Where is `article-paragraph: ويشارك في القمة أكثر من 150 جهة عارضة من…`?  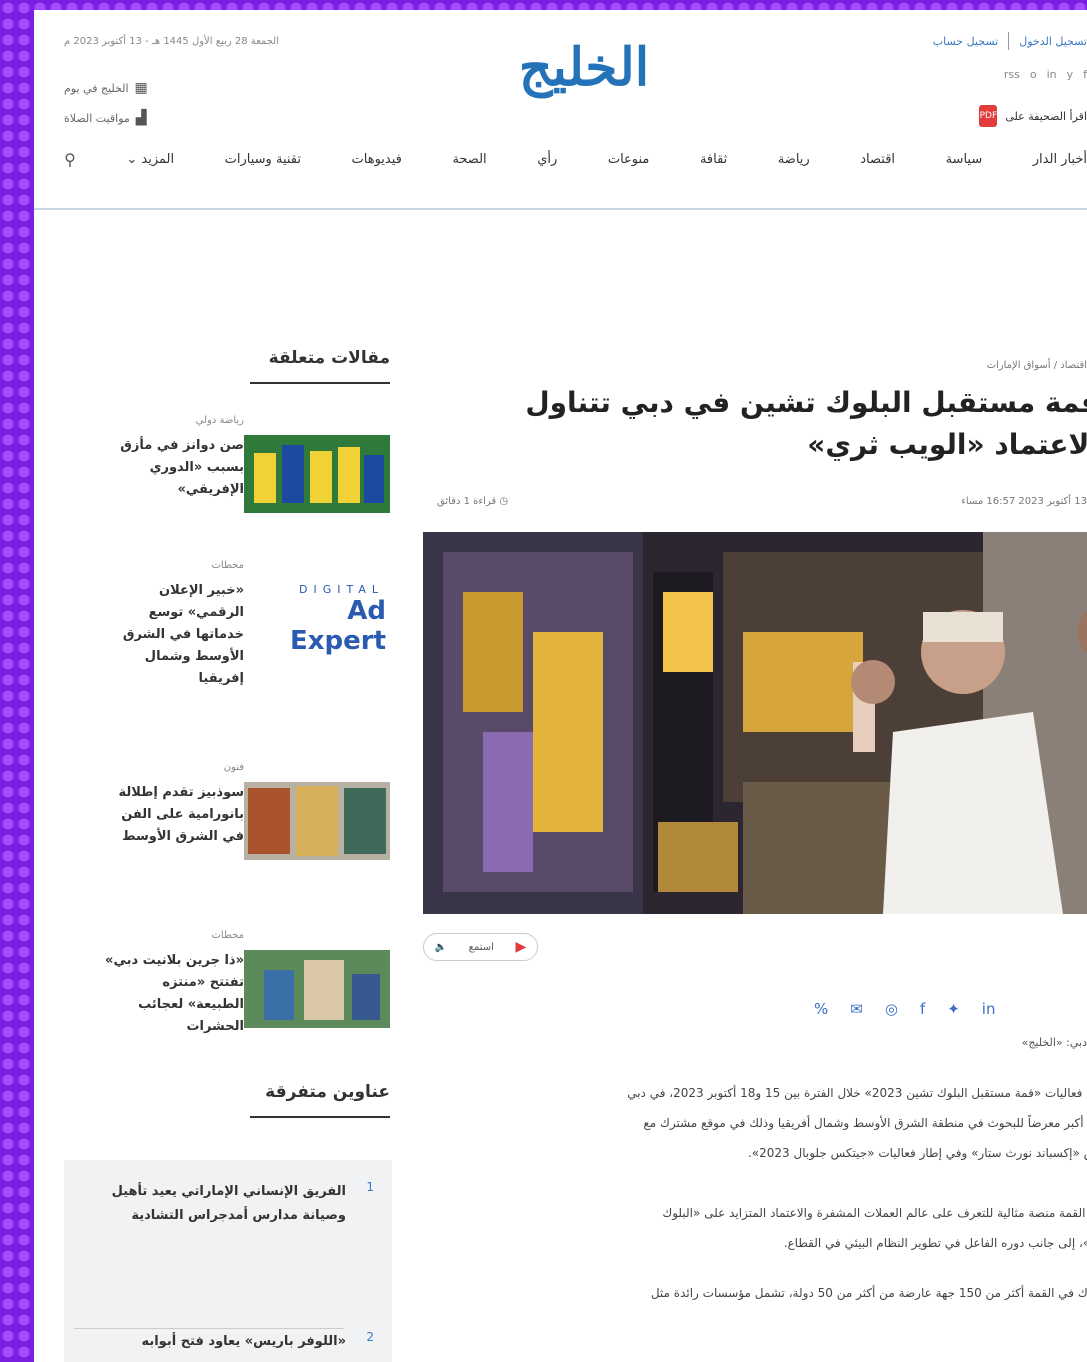 article-paragraph: ويشارك في القمة أكثر من 150 جهة عارضة من… is located at coordinates (868, 1293).